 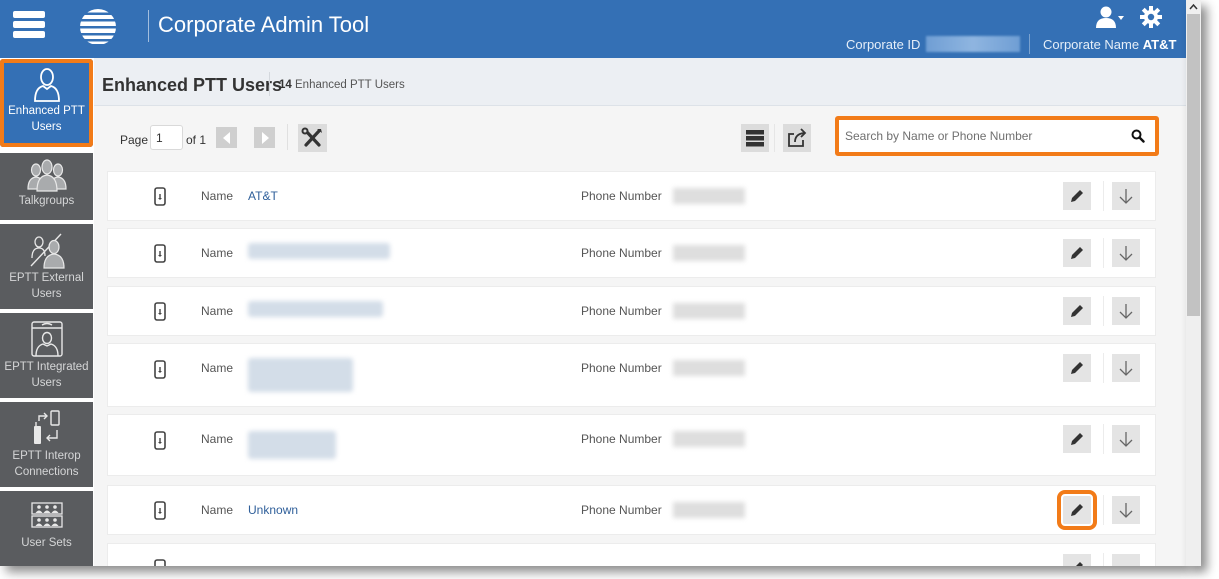 I want to click on scrollbar-thumb, so click(x=1193, y=165).